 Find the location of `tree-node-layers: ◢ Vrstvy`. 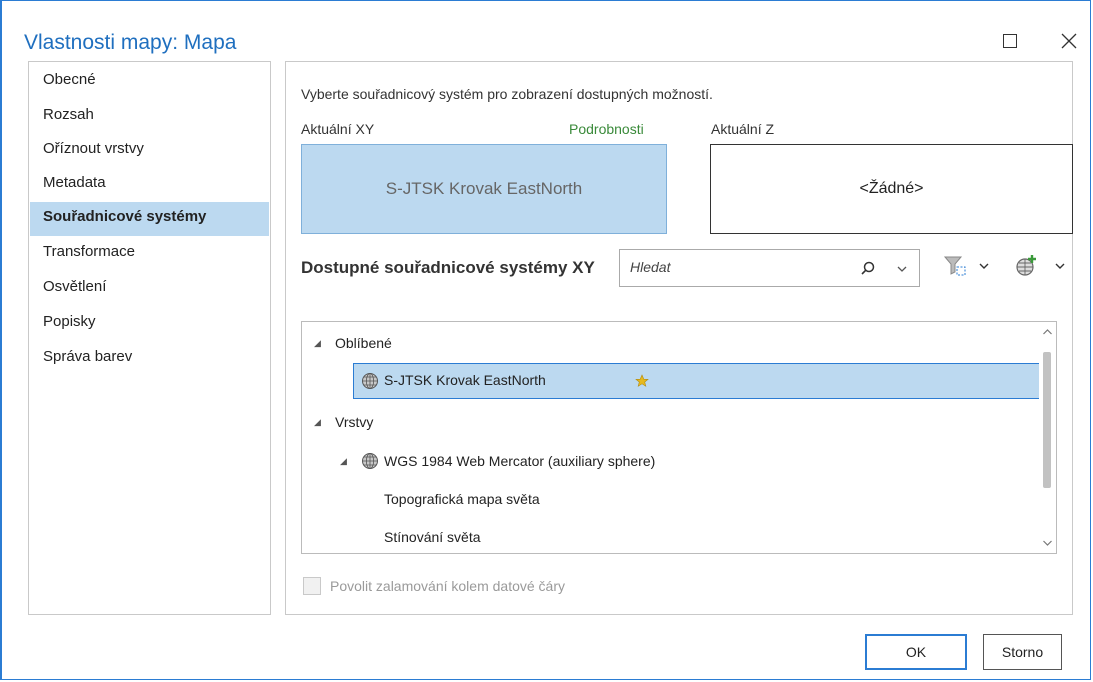

tree-node-layers: ◢ Vrstvy is located at coordinates (670, 422).